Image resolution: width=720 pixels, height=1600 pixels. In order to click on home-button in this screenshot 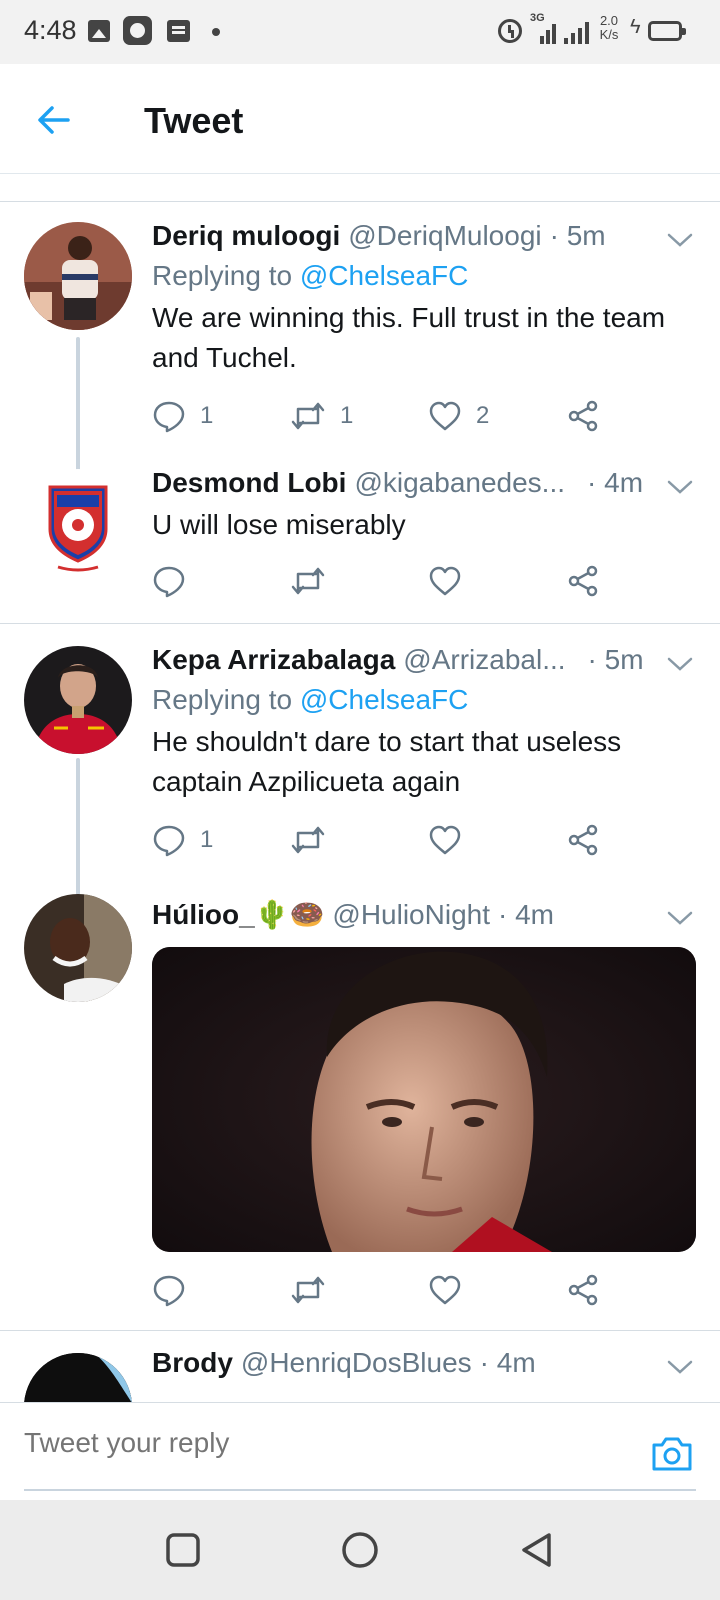, I will do `click(360, 1550)`.